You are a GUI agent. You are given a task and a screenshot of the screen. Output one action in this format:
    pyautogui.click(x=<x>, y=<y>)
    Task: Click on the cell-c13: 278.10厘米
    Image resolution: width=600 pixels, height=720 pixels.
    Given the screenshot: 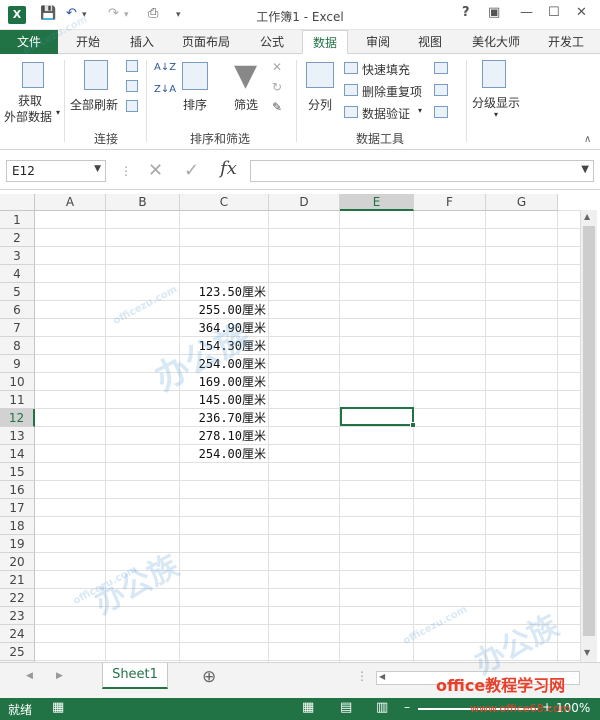 What is the action you would take?
    pyautogui.click(x=224, y=436)
    